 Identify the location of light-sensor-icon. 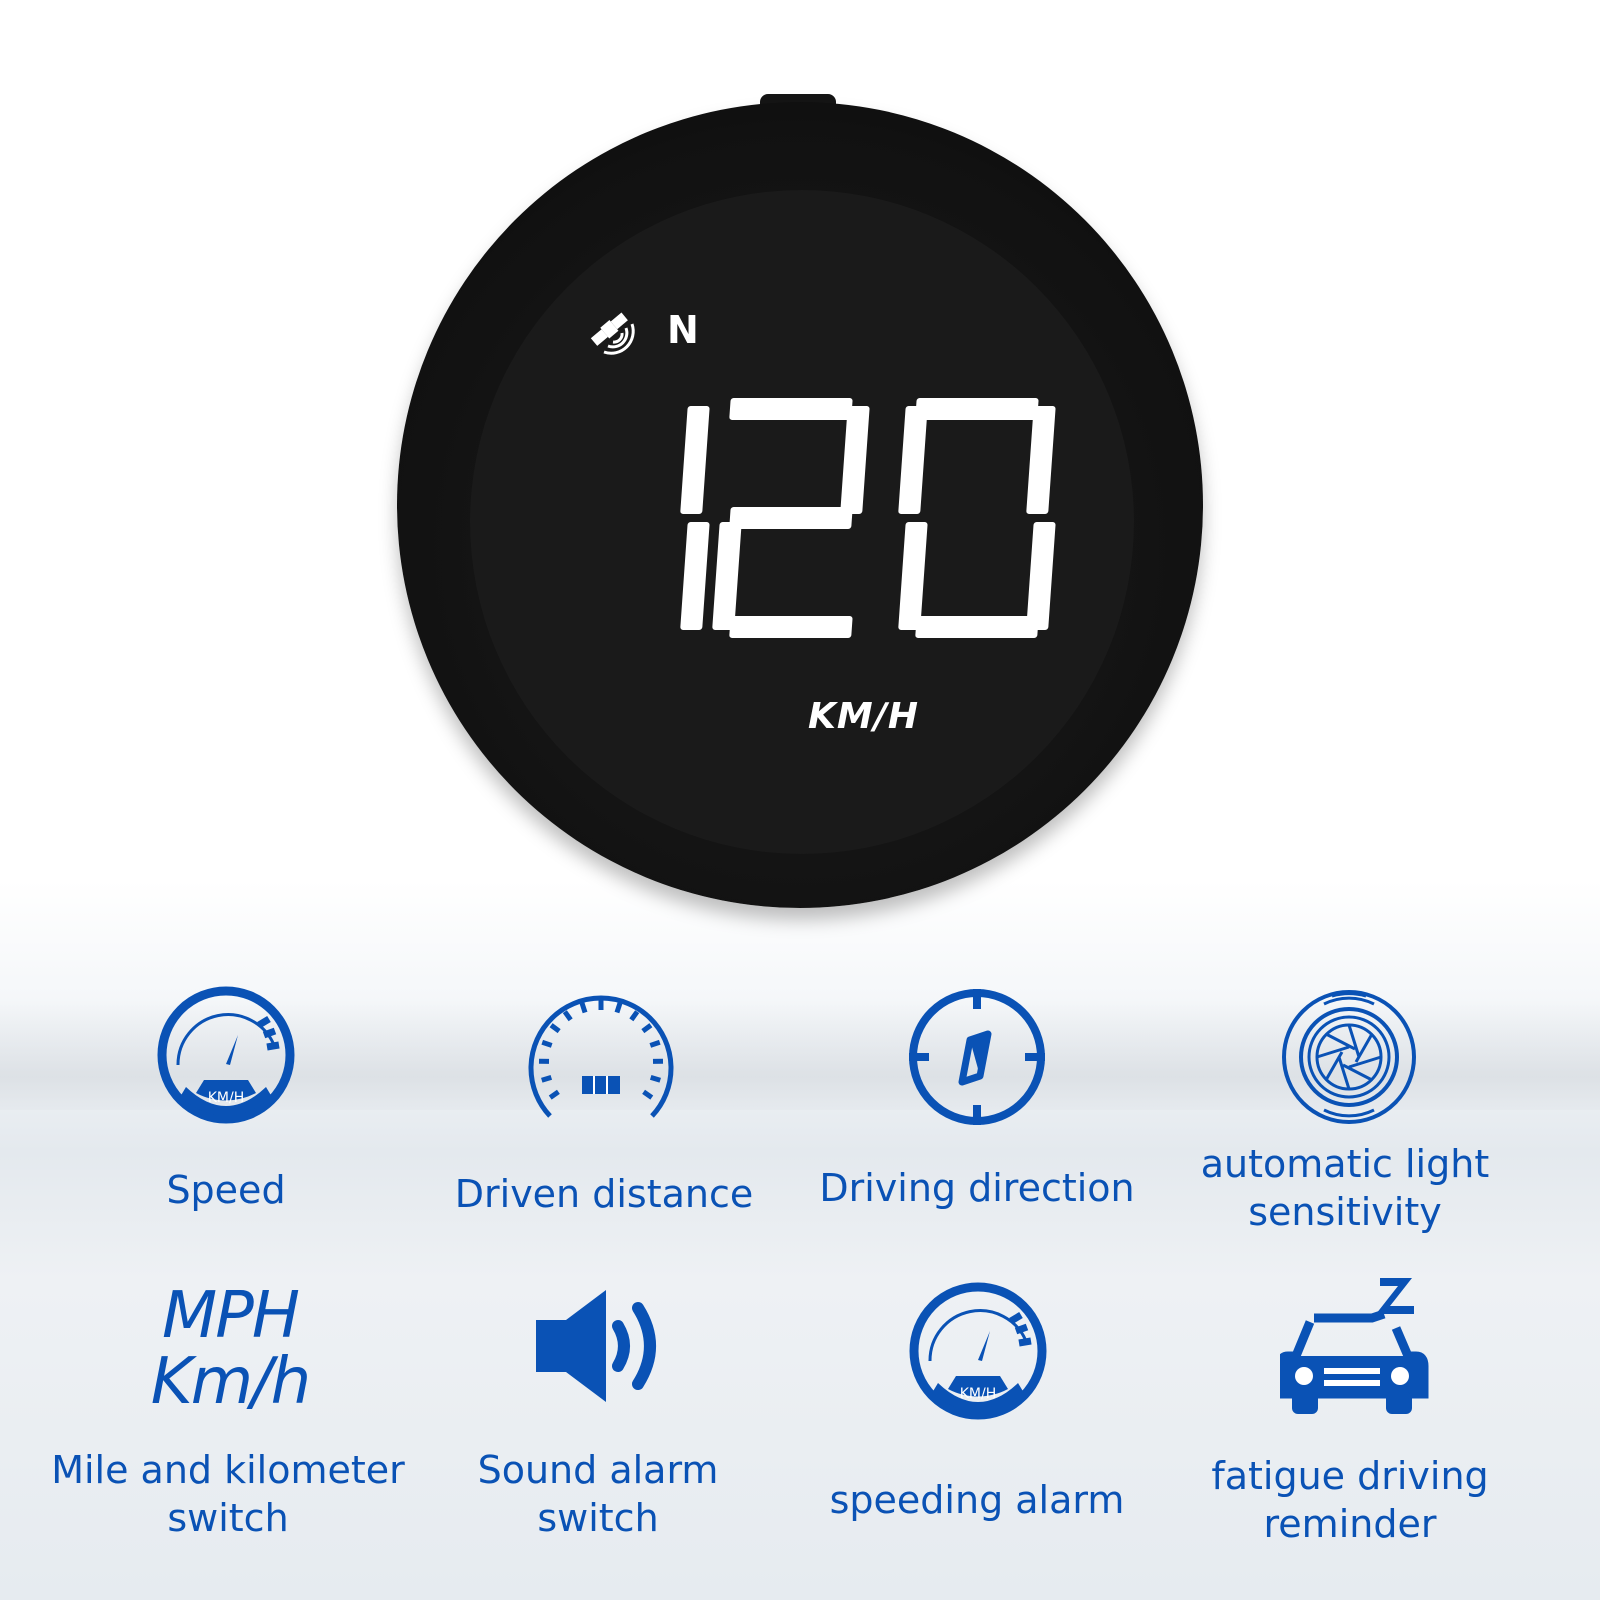
(1349, 1057).